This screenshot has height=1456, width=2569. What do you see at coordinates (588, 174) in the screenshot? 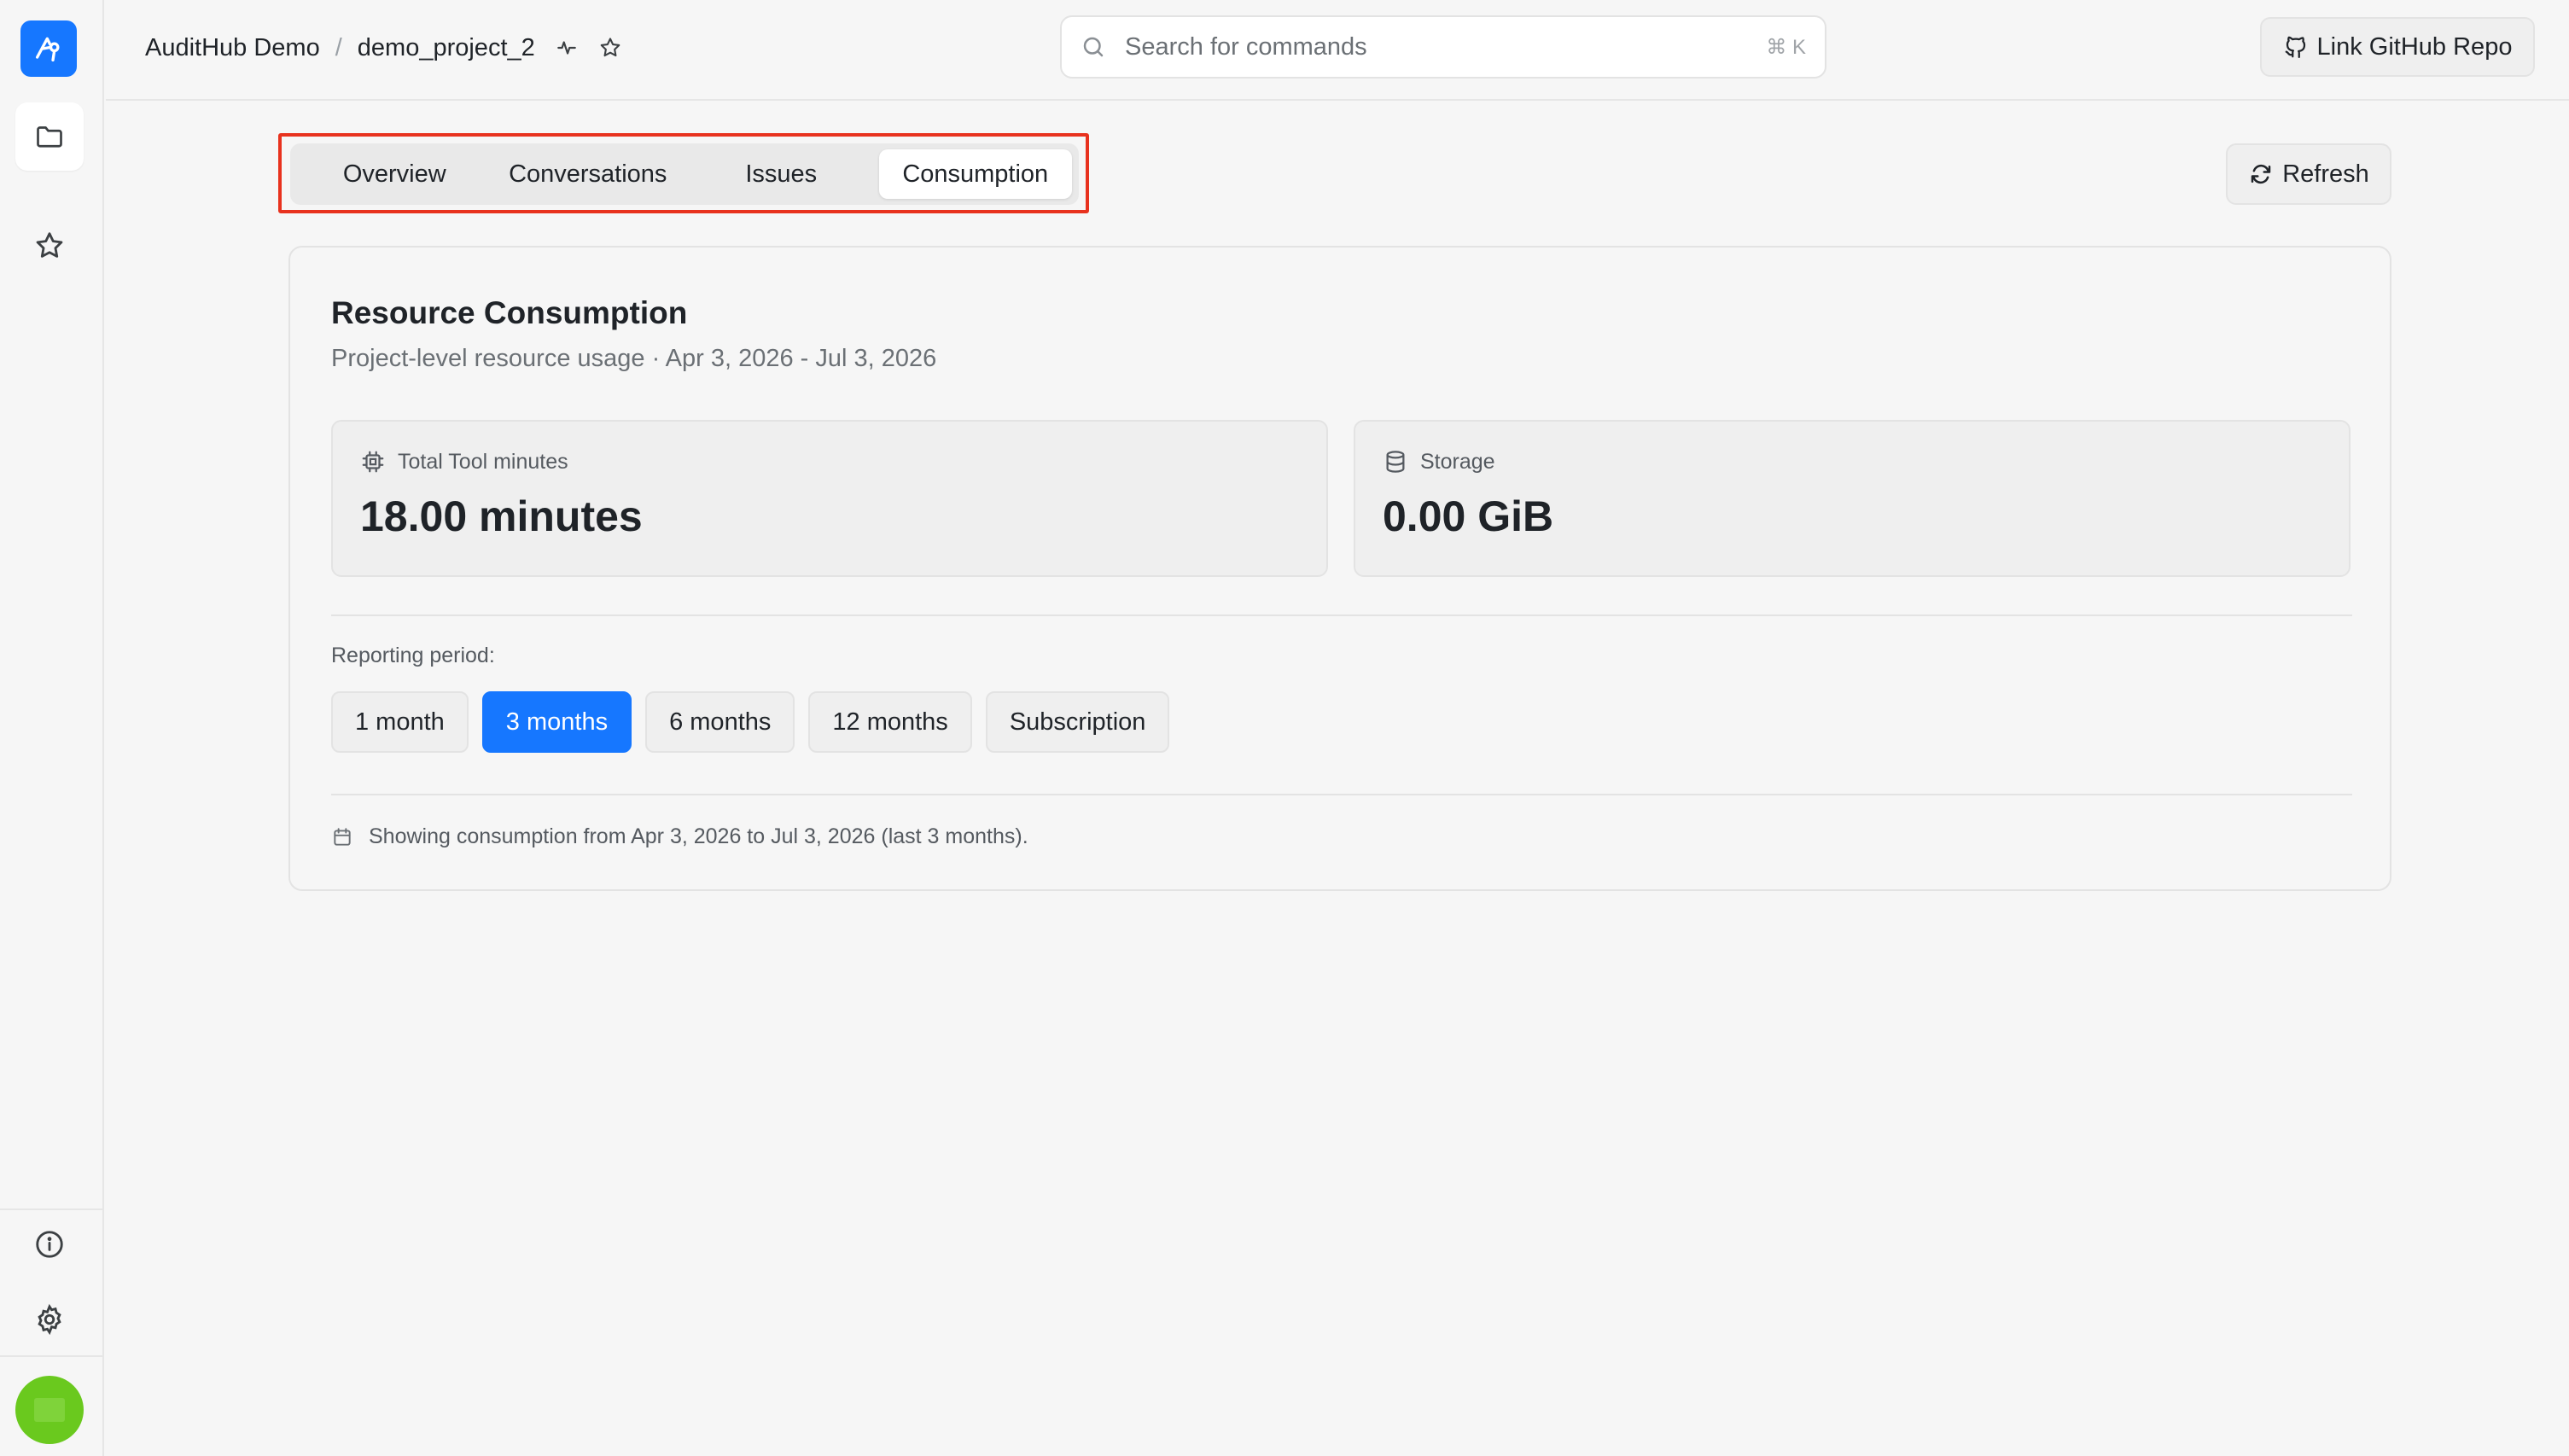
I see `tab-conversations: Conversations` at bounding box center [588, 174].